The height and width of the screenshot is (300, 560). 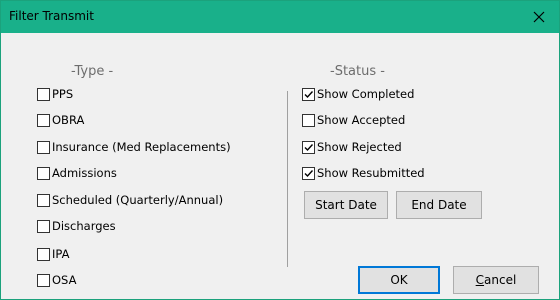 I want to click on checkbox-pps: PPS, so click(x=55, y=94).